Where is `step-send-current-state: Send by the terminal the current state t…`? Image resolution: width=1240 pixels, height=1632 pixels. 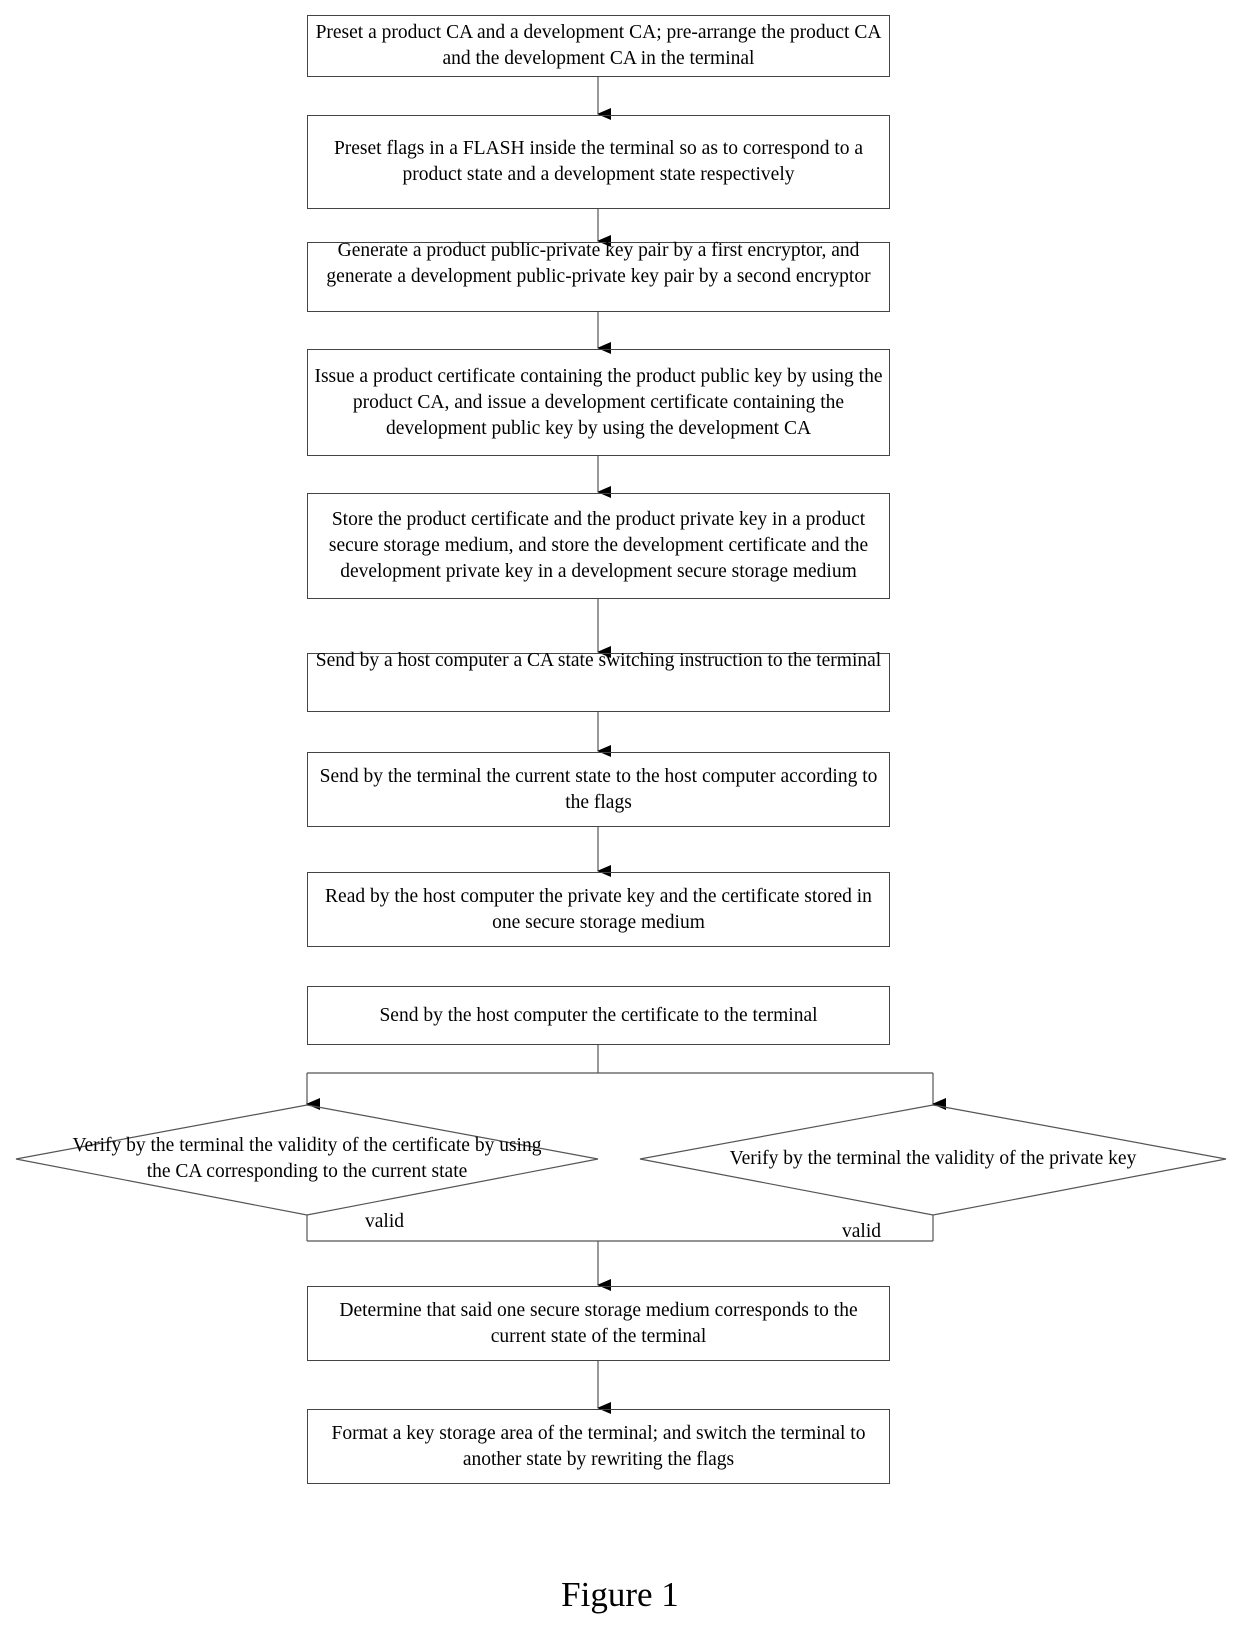 step-send-current-state: Send by the terminal the current state t… is located at coordinates (598, 789).